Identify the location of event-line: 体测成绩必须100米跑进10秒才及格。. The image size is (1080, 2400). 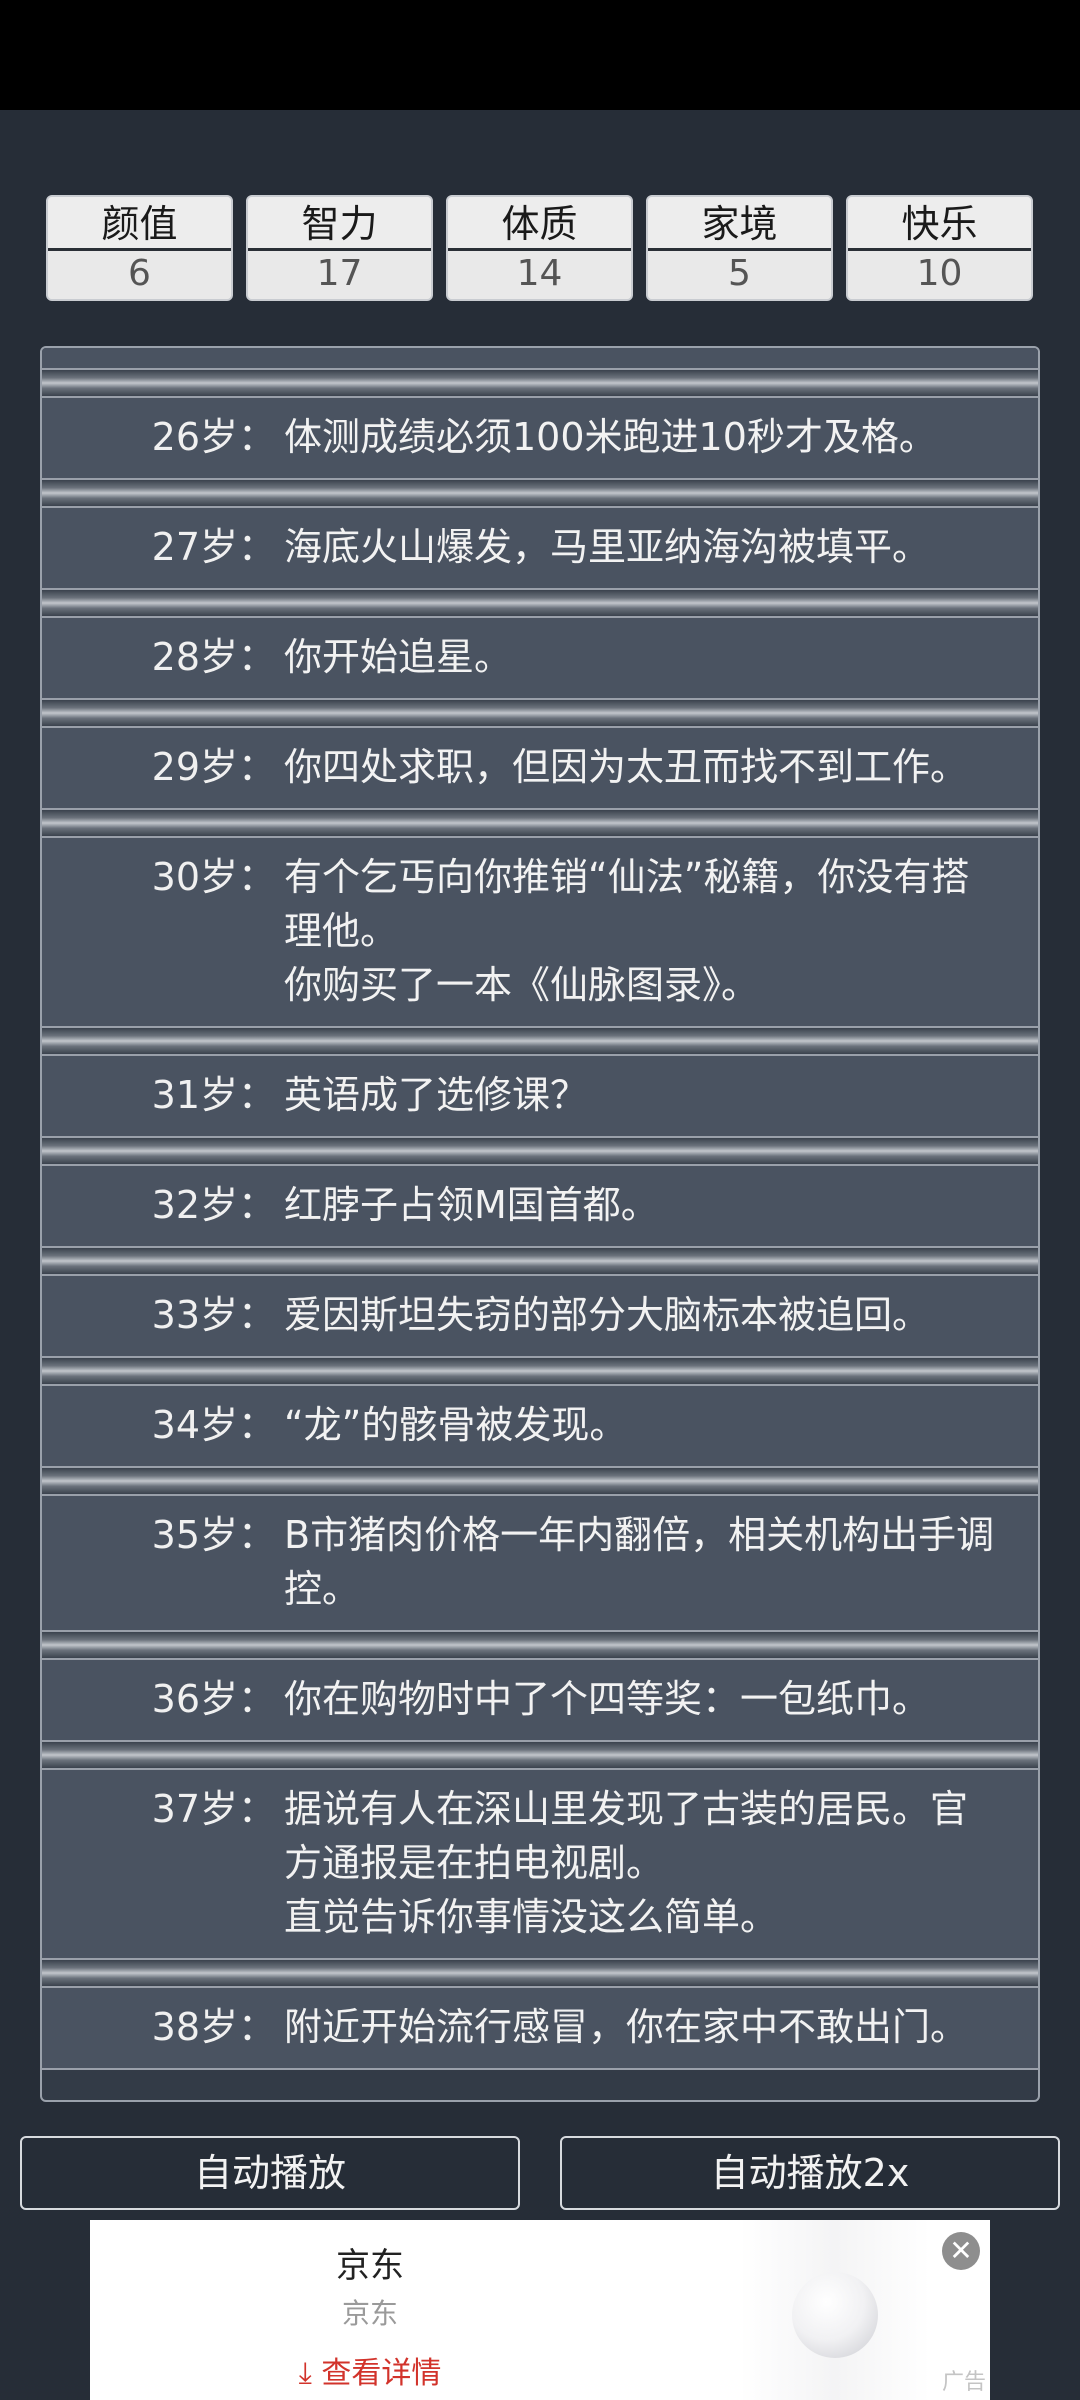
(610, 437).